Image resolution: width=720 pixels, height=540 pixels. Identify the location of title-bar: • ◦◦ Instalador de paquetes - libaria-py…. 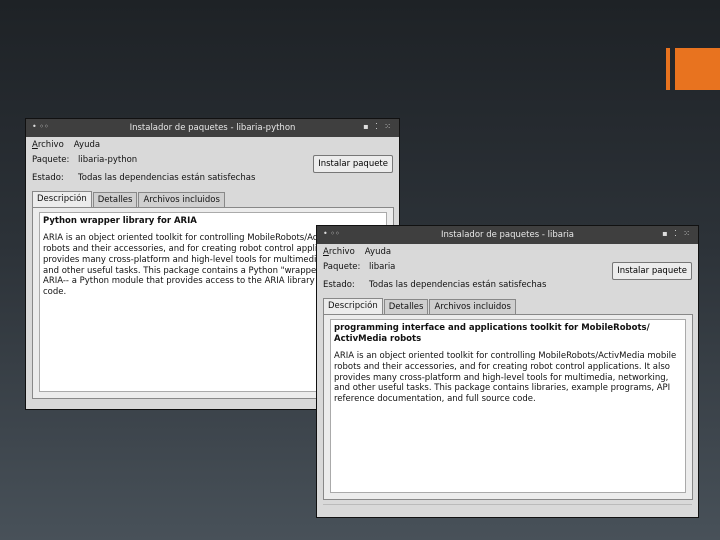
(212, 128).